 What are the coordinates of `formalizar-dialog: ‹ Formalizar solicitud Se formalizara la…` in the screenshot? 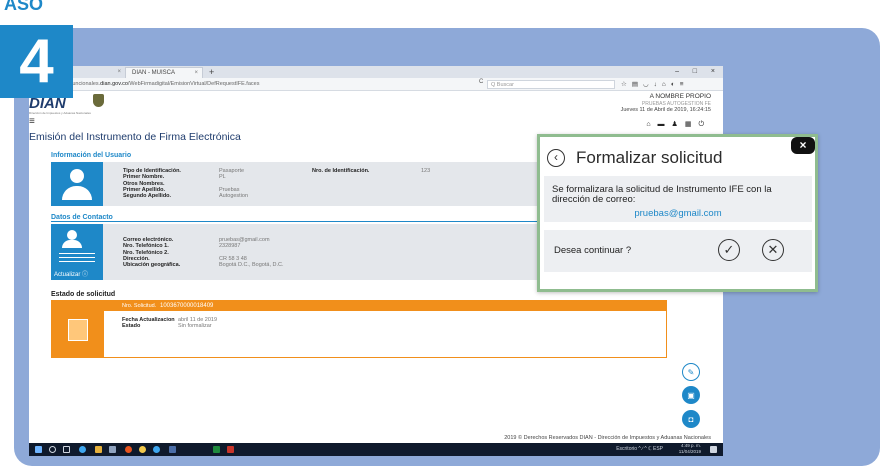 It's located at (677, 213).